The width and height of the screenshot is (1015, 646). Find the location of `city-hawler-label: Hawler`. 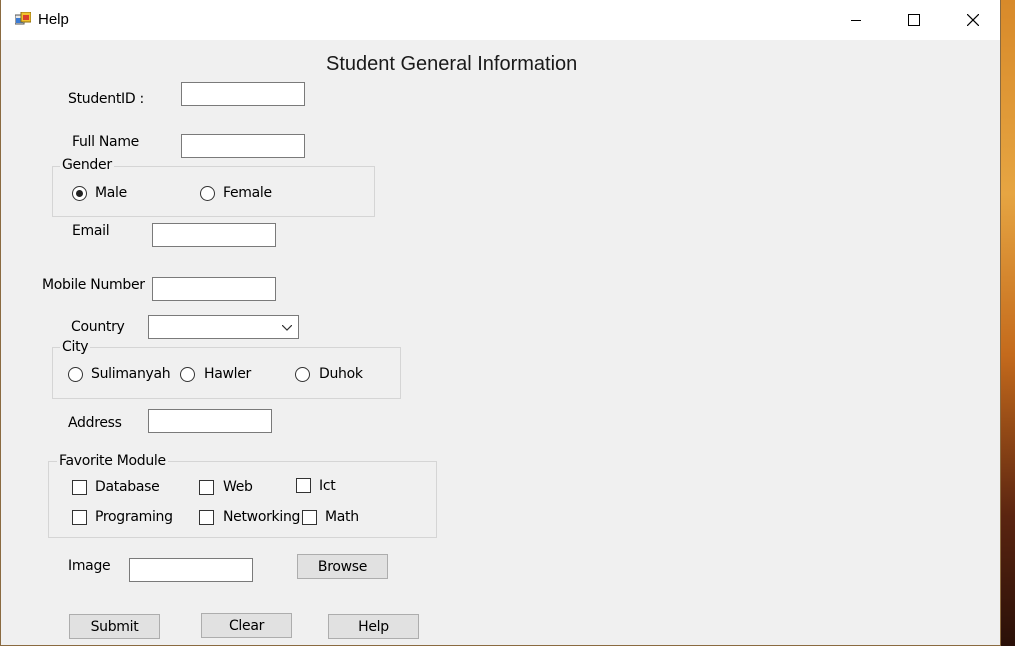

city-hawler-label: Hawler is located at coordinates (227, 374).